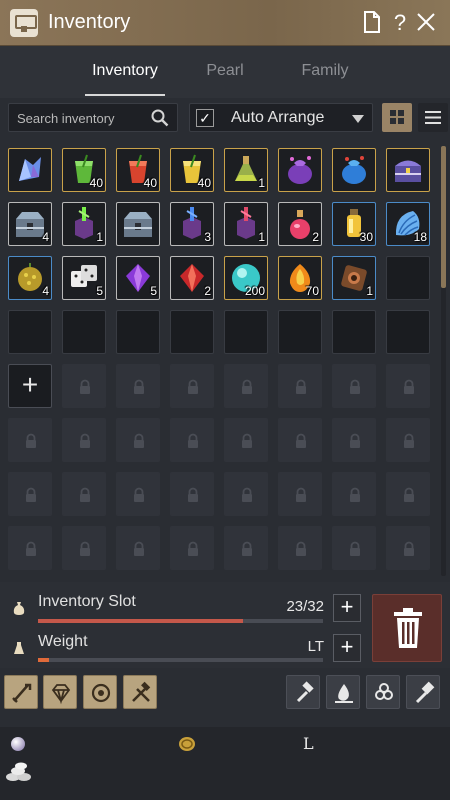 This screenshot has width=450, height=800. I want to click on item-quantity: 200, so click(254, 291).